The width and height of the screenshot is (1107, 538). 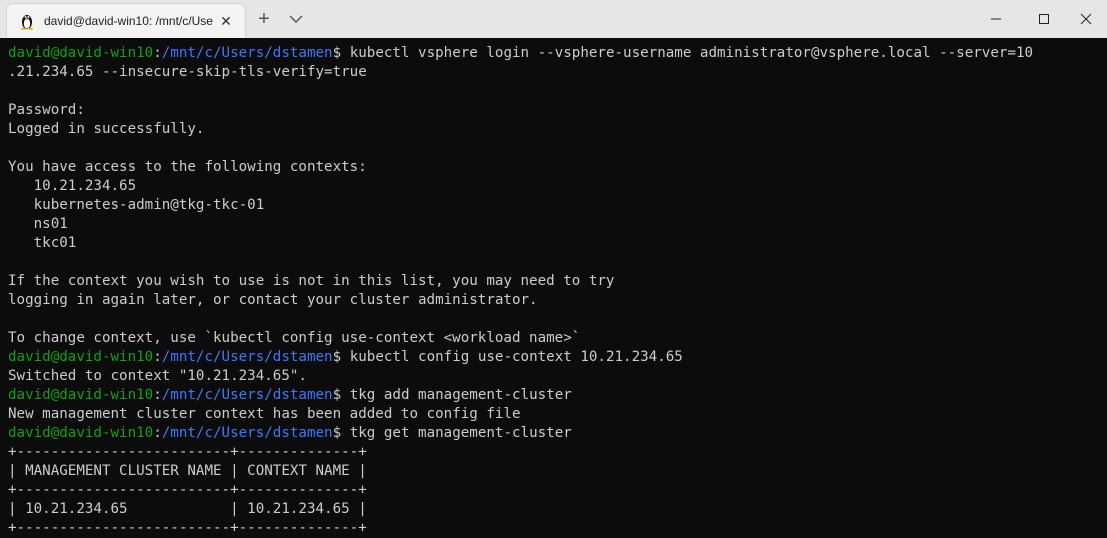 What do you see at coordinates (296, 19) in the screenshot?
I see `chevron-down-icon` at bounding box center [296, 19].